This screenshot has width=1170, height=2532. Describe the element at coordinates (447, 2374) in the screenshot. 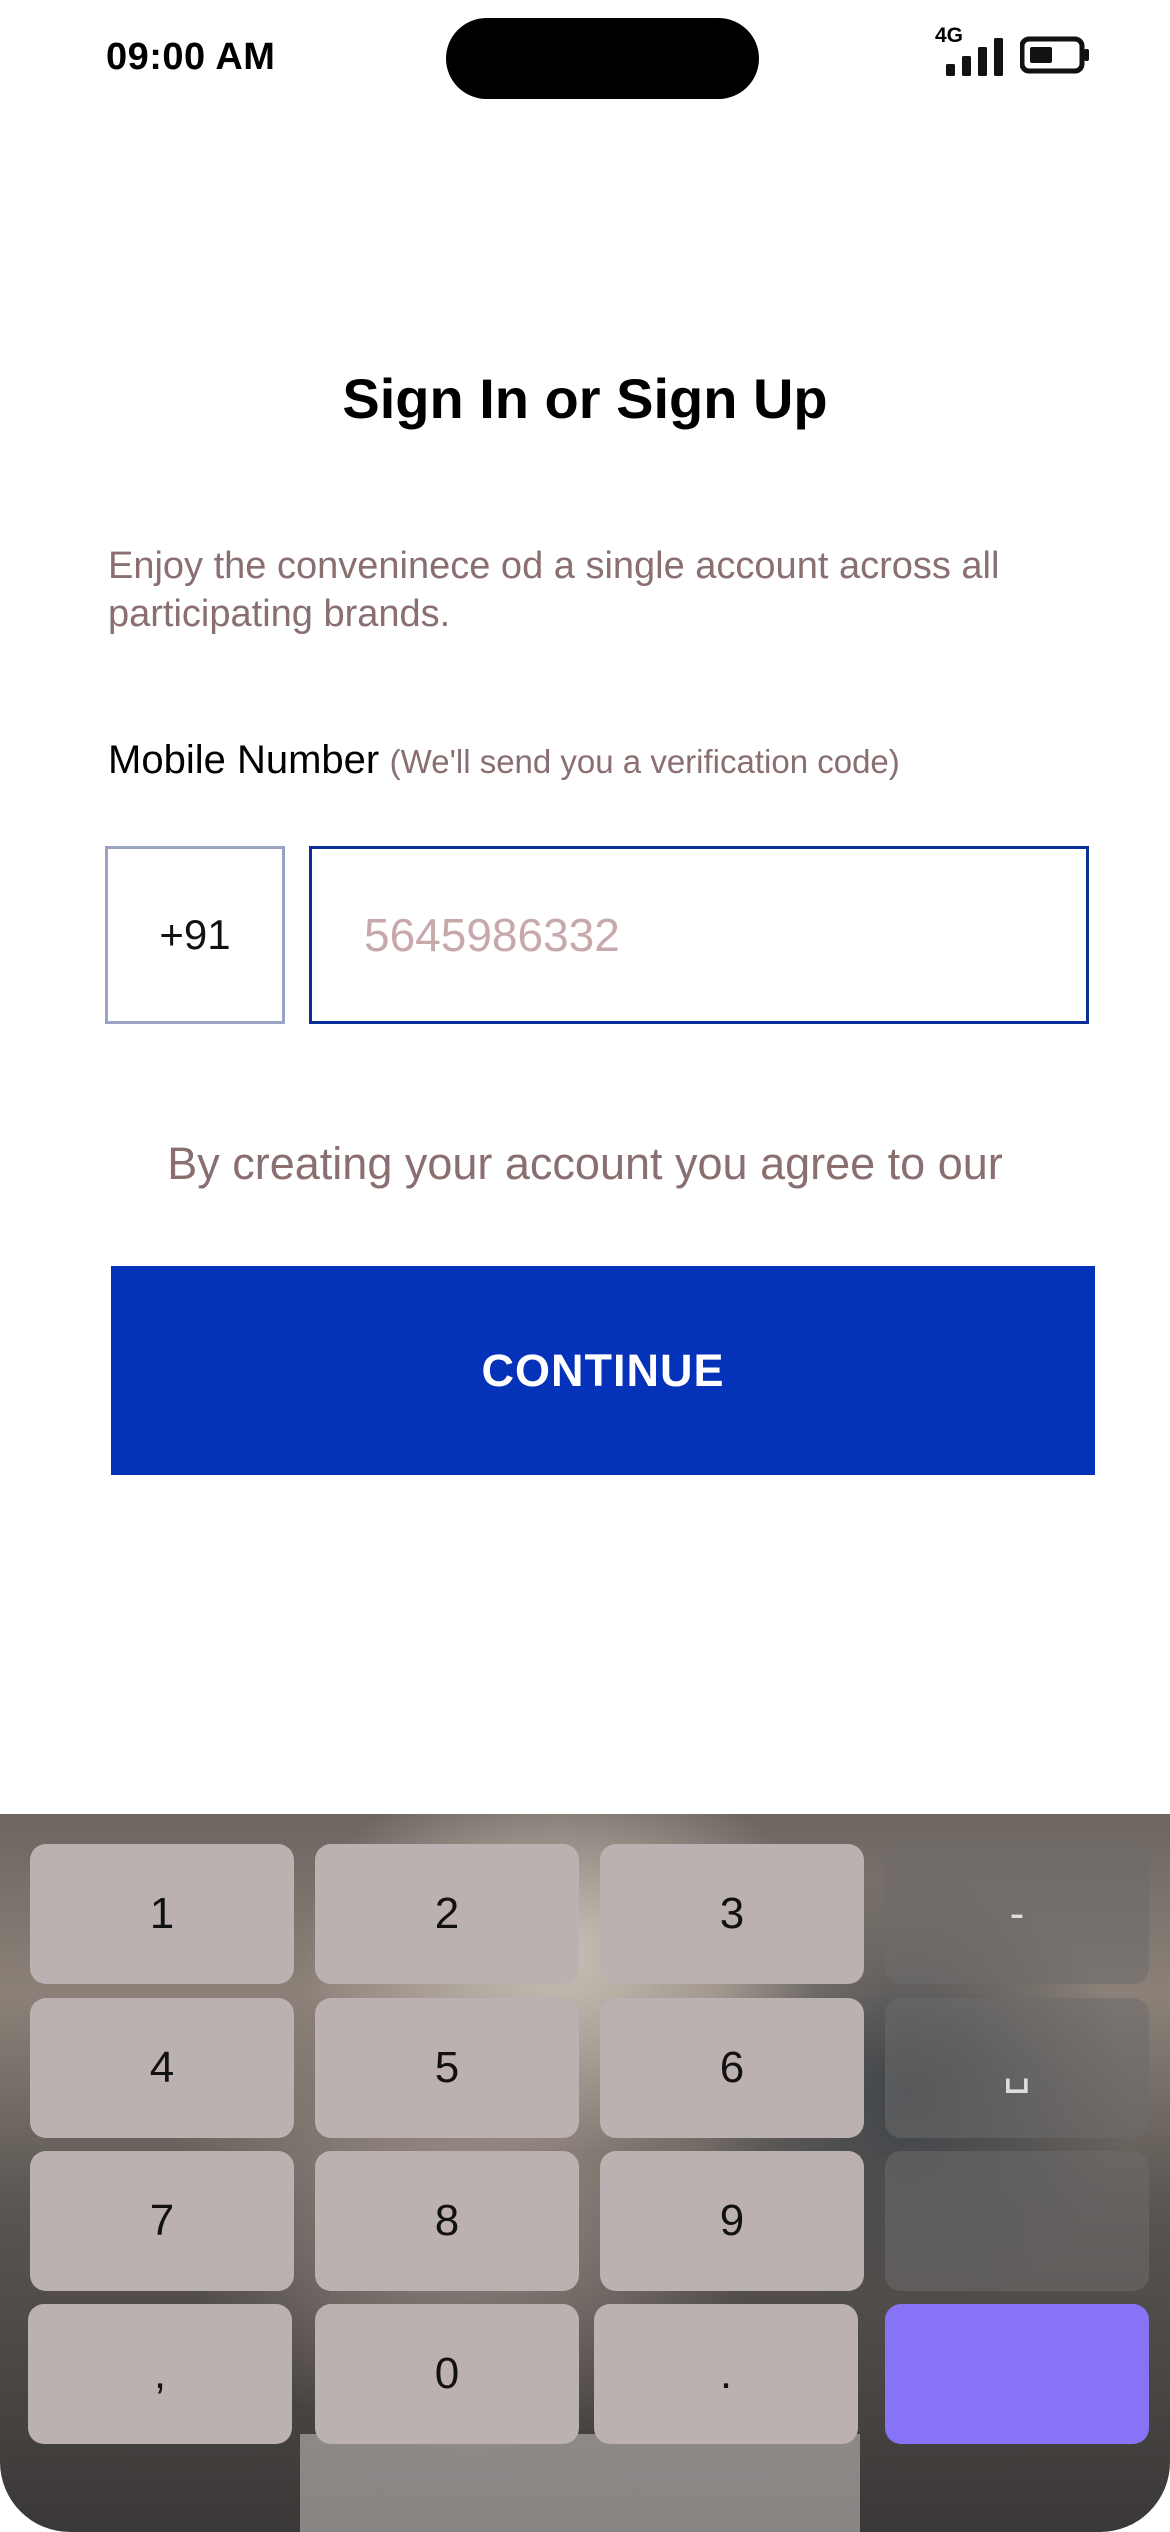

I see `key-0: 0` at that location.